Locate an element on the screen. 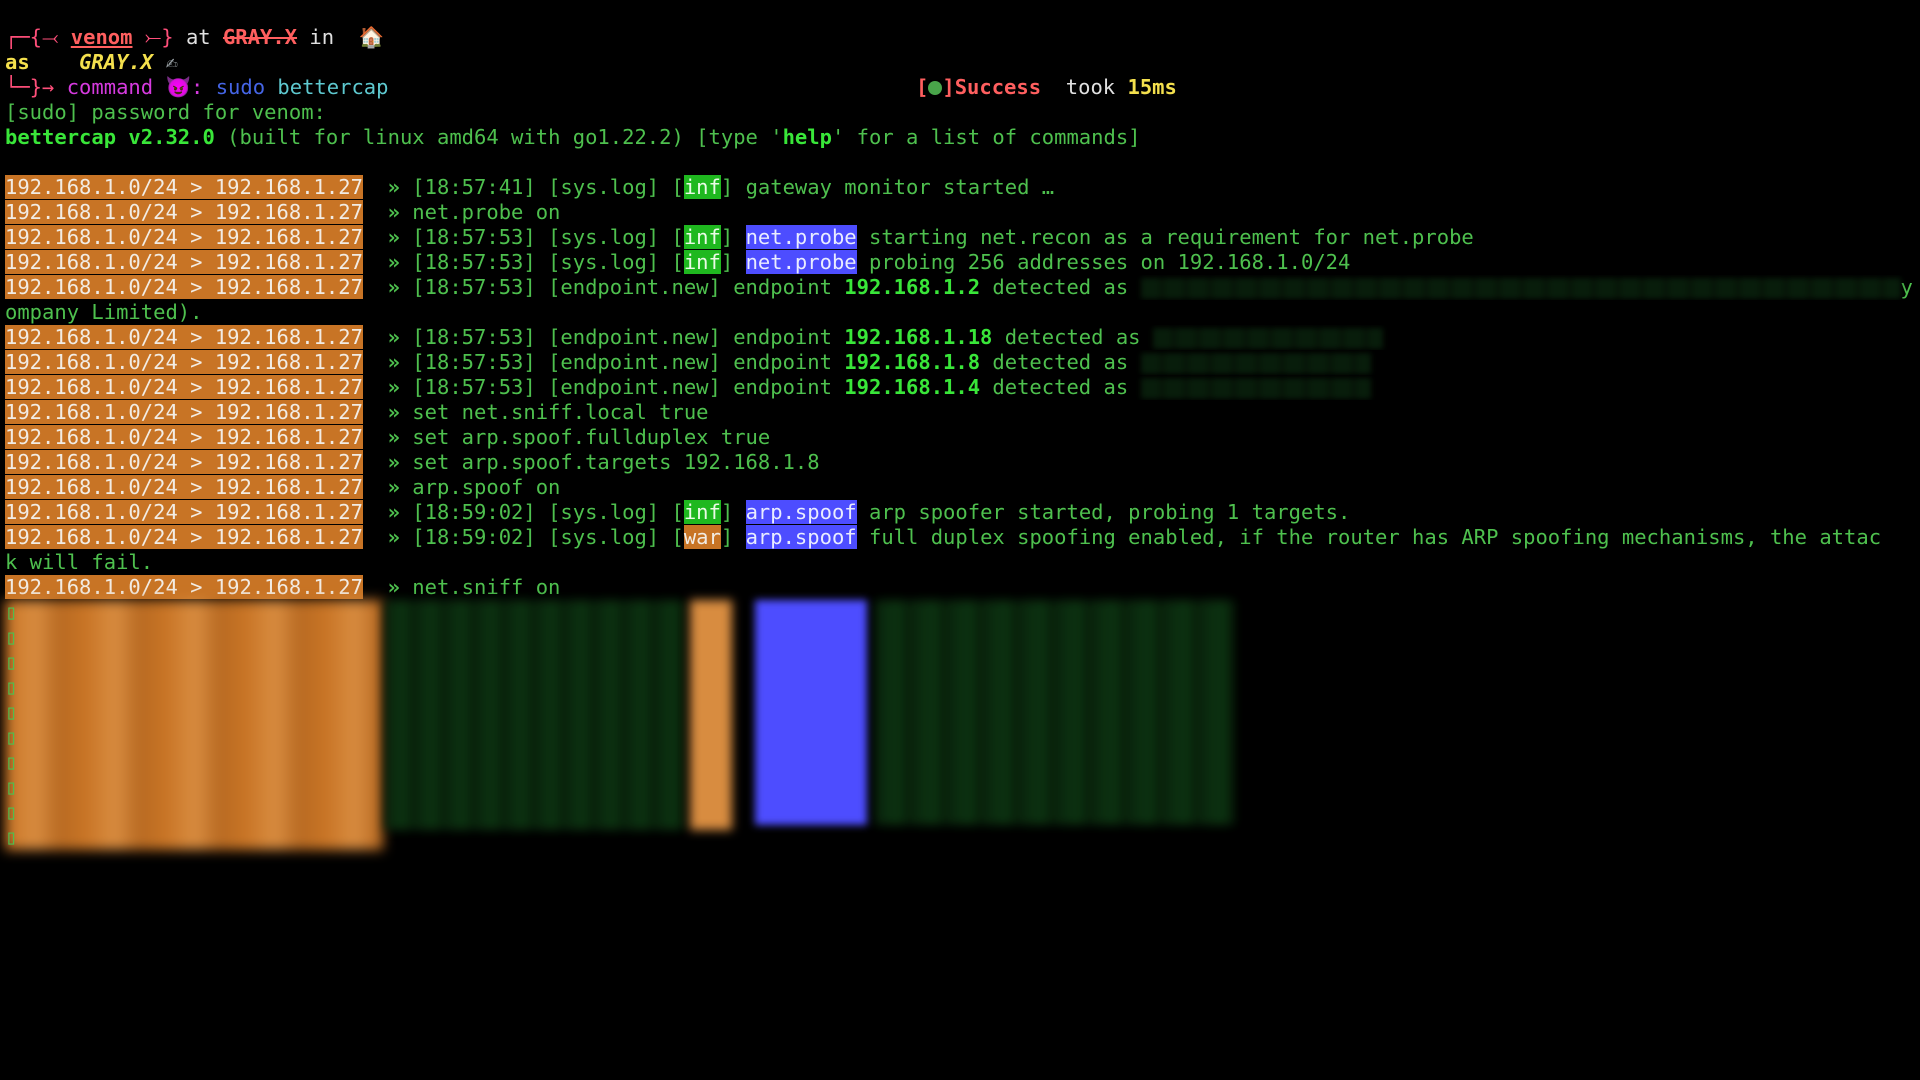  status-text: Success is located at coordinates (998, 87).